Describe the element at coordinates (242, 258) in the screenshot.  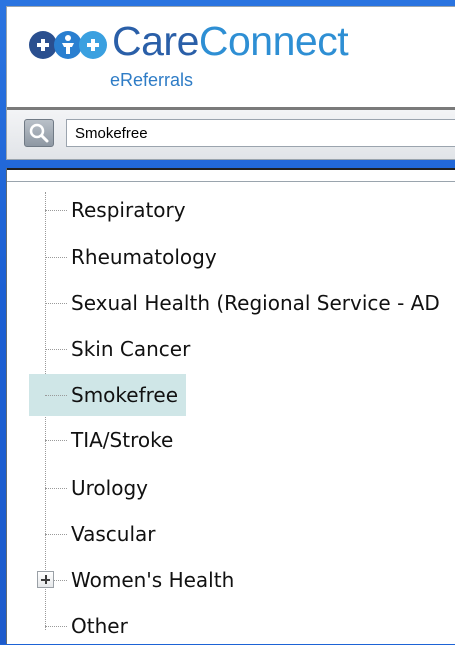
I see `tree-item-rheumatology: Rheumatology` at that location.